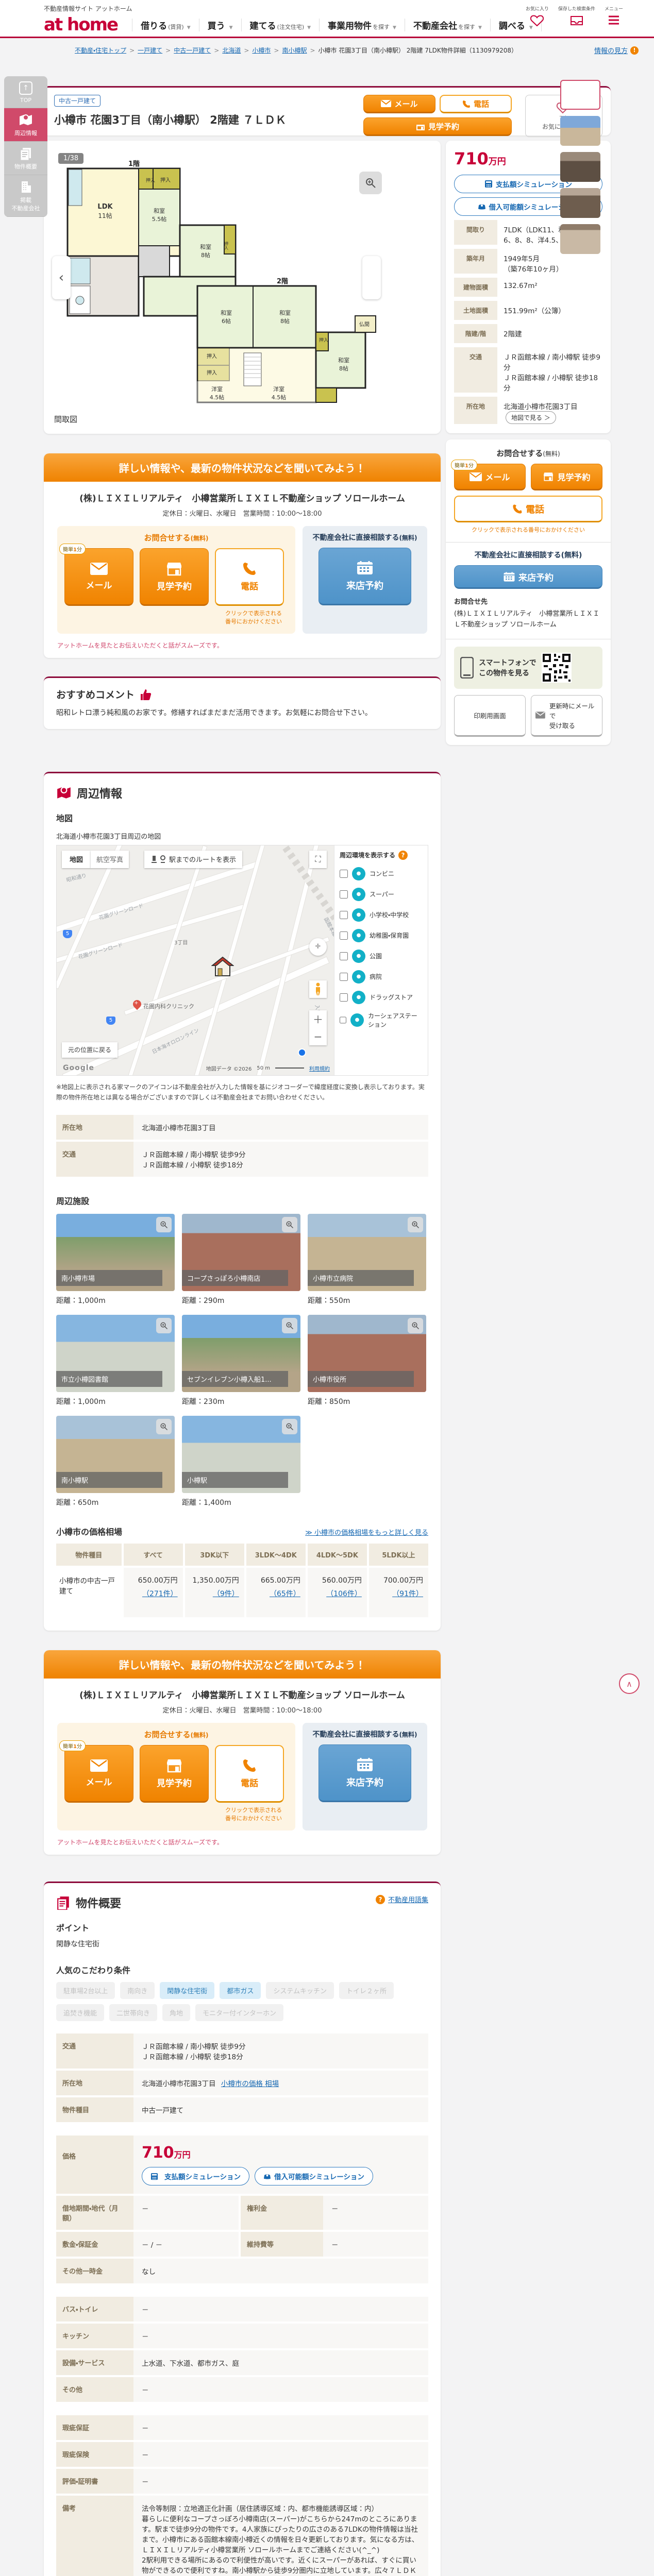 The height and width of the screenshot is (2576, 654). Describe the element at coordinates (367, 1253) in the screenshot. I see `facility-photo: 小樽市立病院` at that location.